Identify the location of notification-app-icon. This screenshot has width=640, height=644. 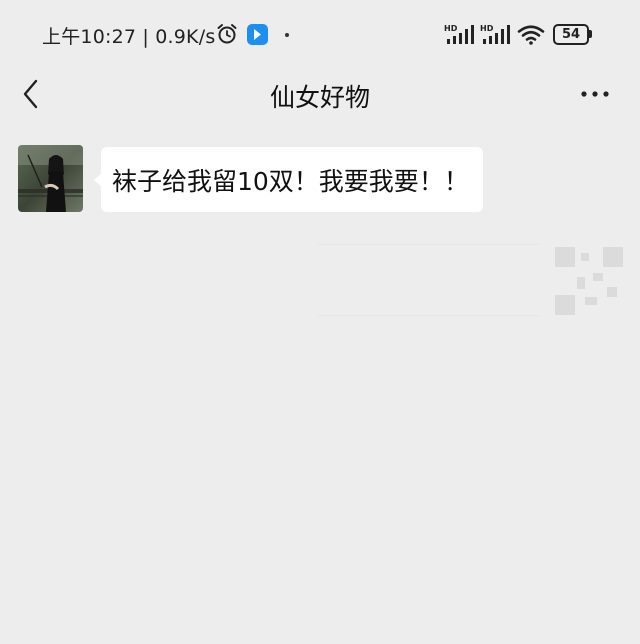
(257, 34).